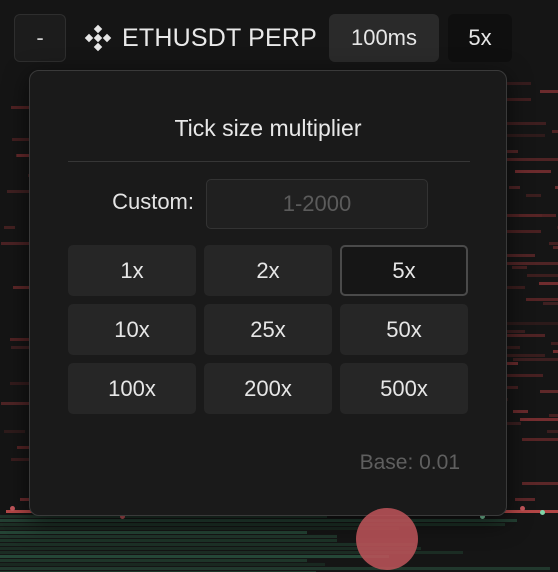 The width and height of the screenshot is (558, 572). Describe the element at coordinates (384, 38) in the screenshot. I see `interval-button: 100ms` at that location.